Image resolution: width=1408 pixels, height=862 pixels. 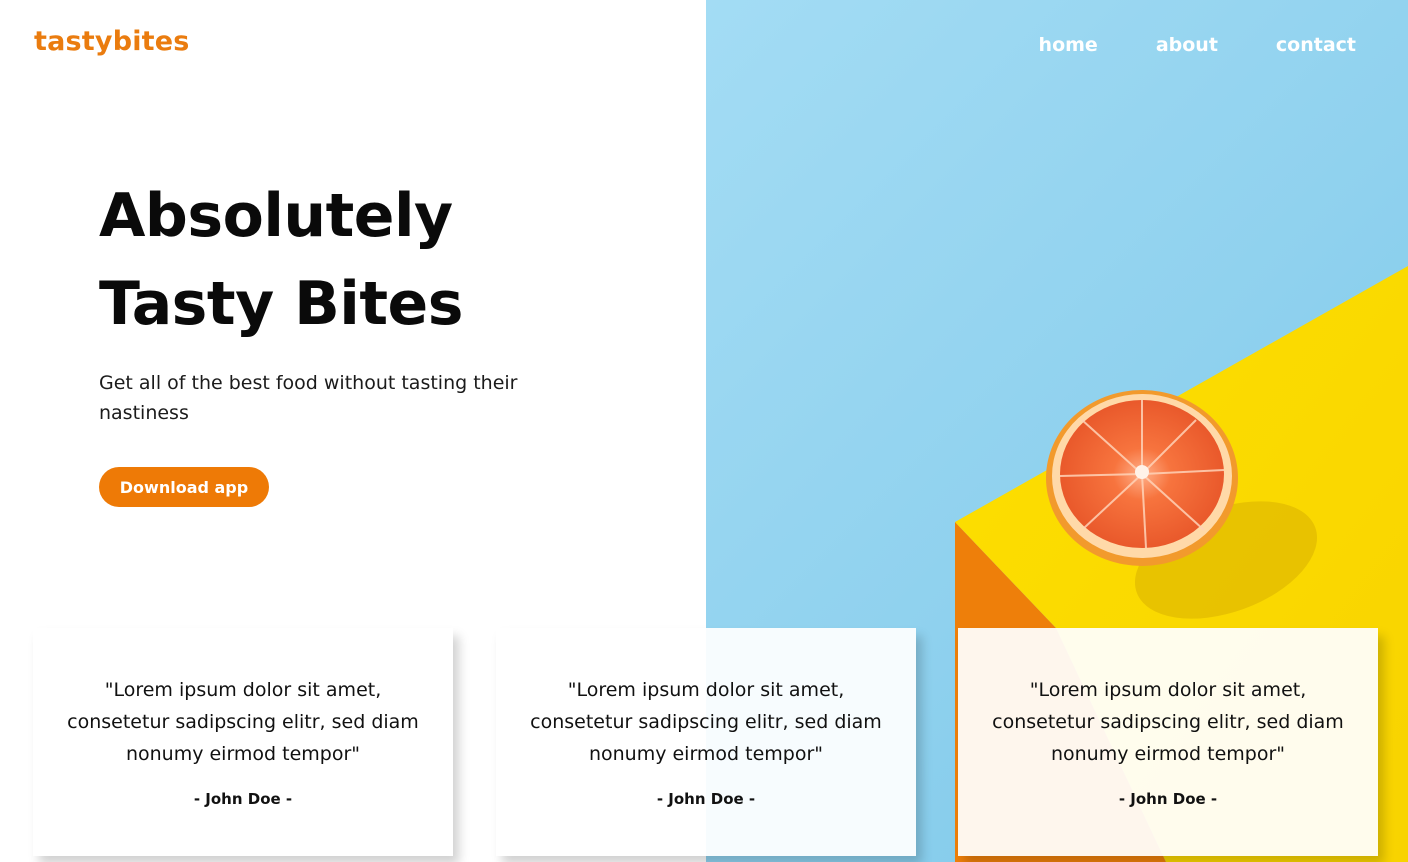 I want to click on hero-title: Absolutely Tasty Bites, so click(x=281, y=260).